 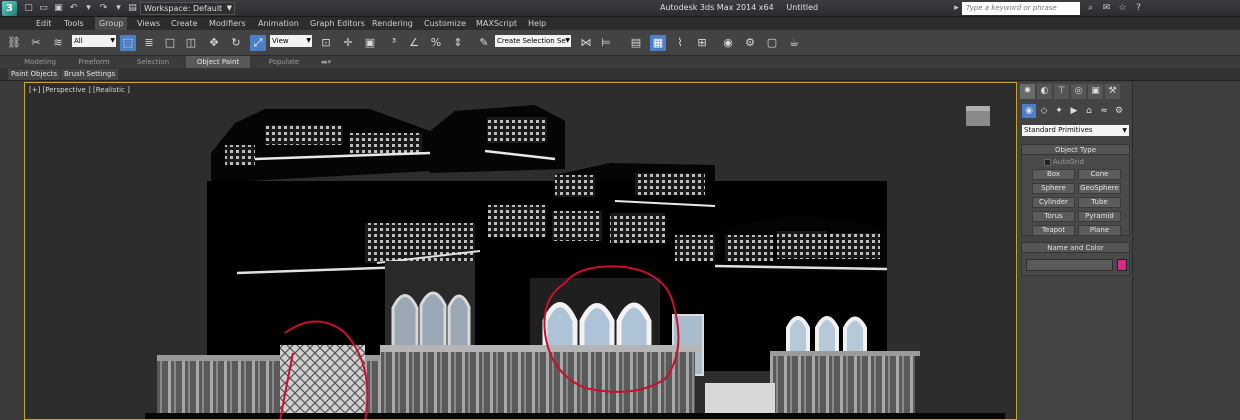 What do you see at coordinates (496, 23) in the screenshot?
I see `menu-maxscript: MAXScript` at bounding box center [496, 23].